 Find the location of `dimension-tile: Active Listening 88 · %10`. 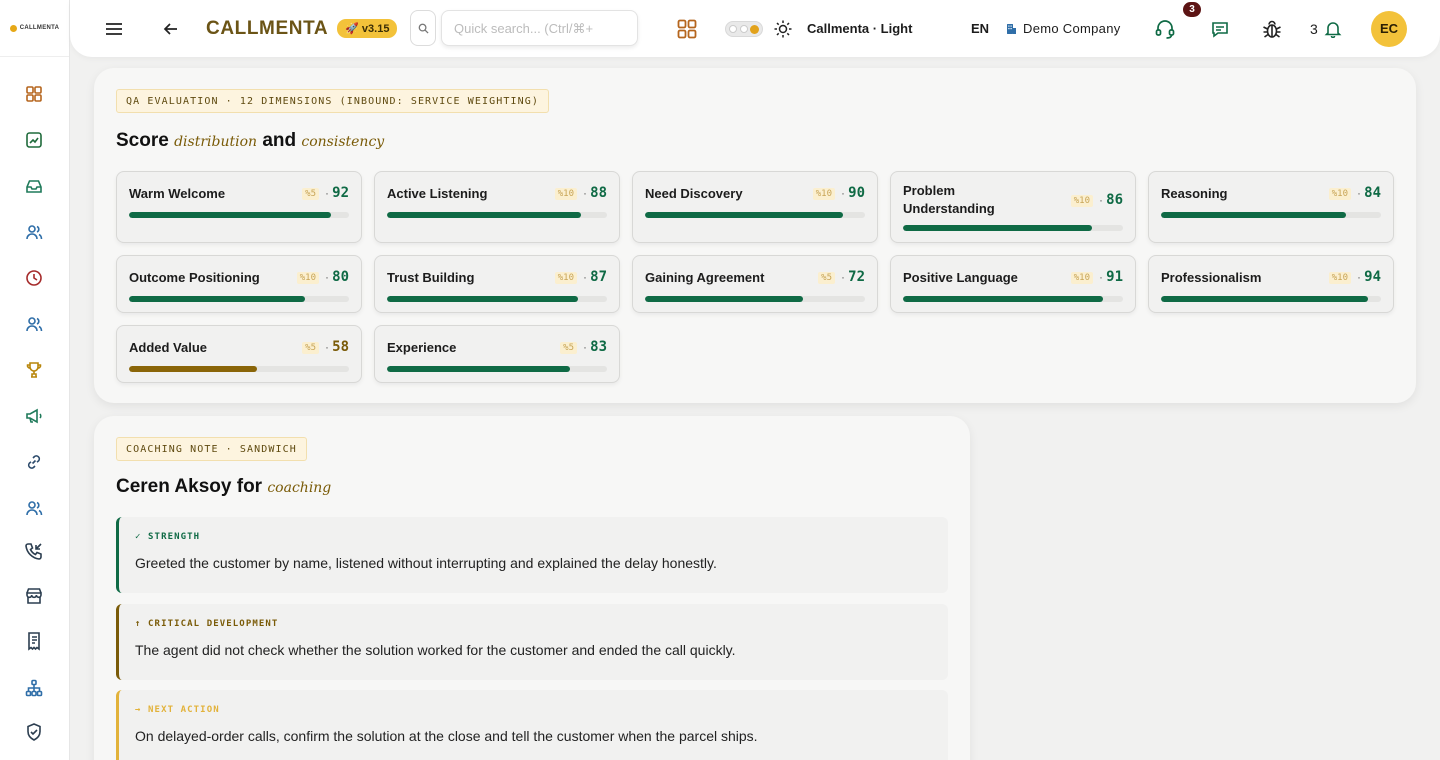

dimension-tile: Active Listening 88 · %10 is located at coordinates (497, 207).